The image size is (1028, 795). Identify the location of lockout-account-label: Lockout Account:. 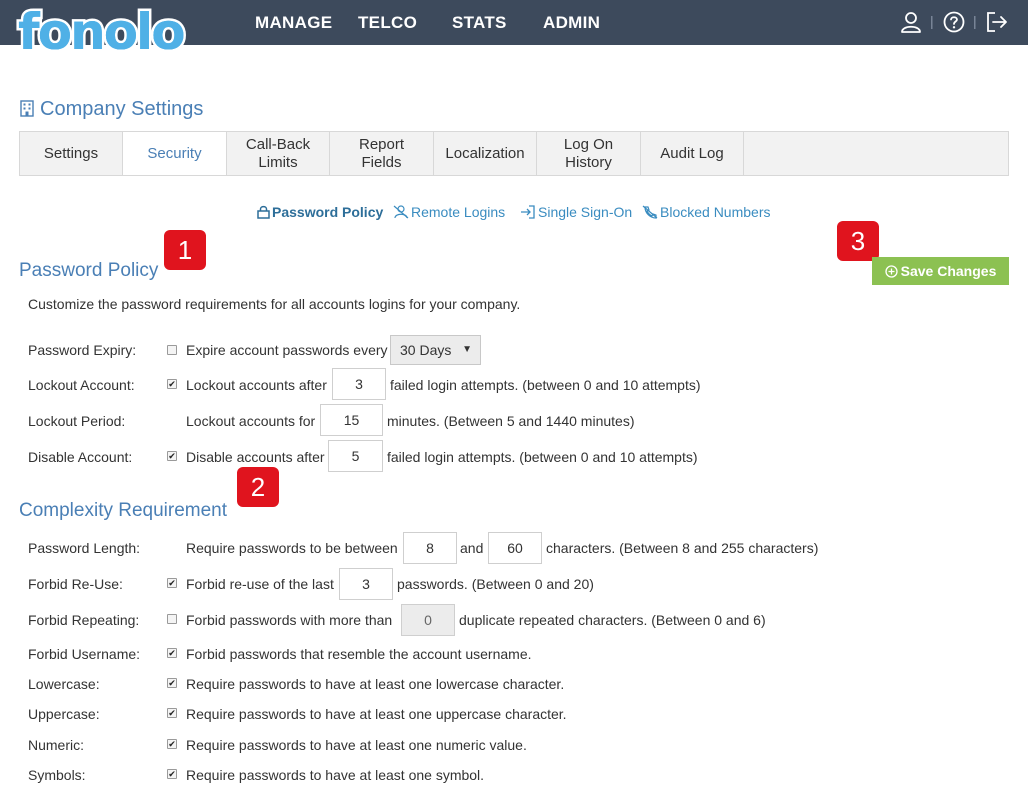
(81, 385).